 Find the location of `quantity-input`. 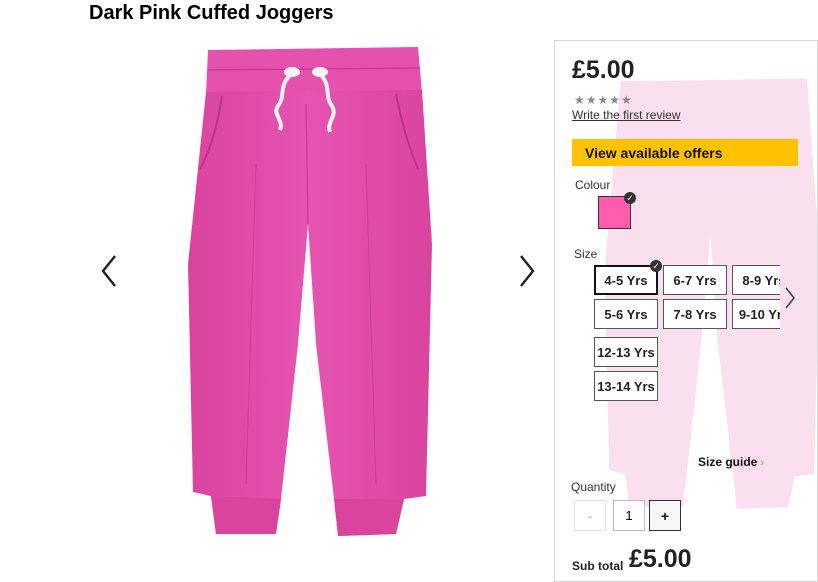

quantity-input is located at coordinates (629, 515).